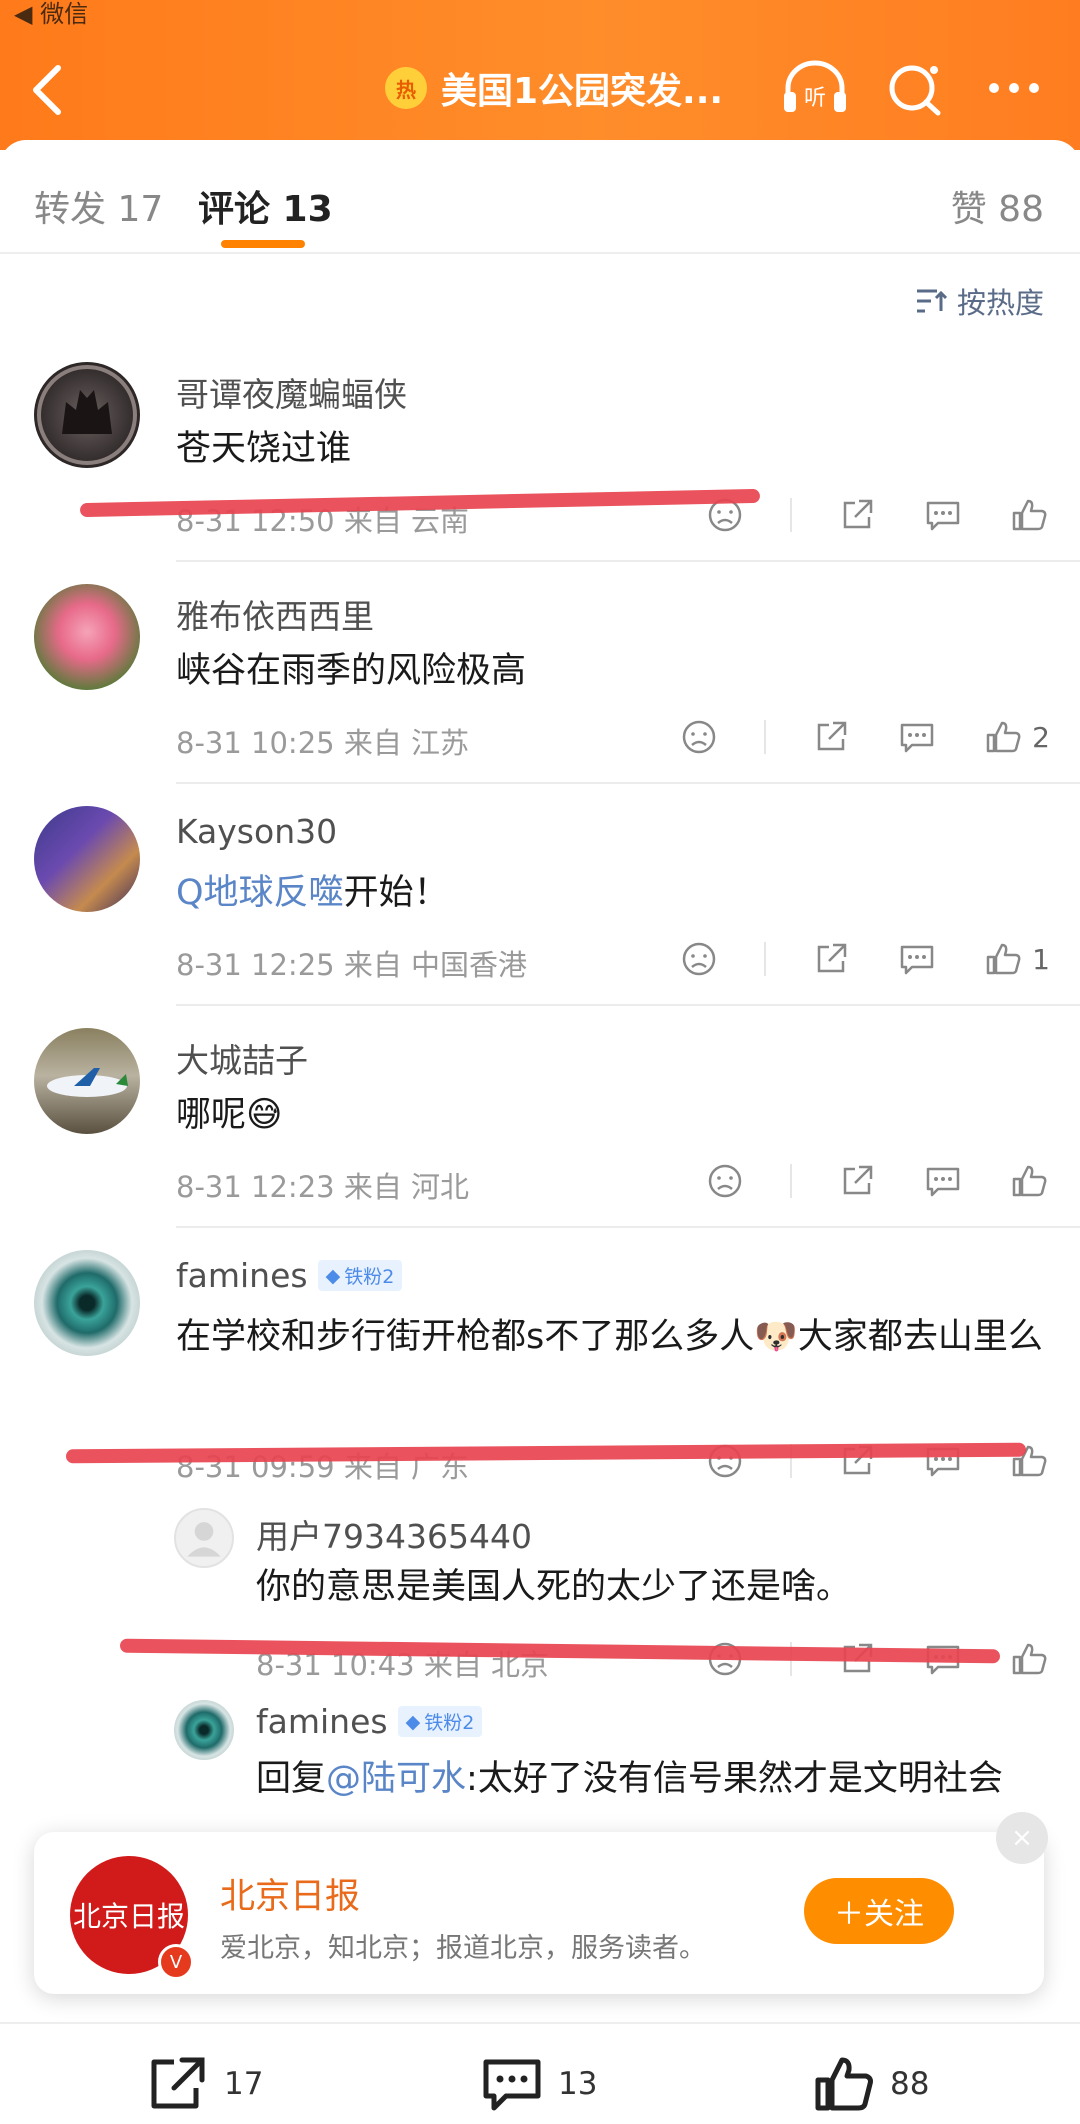  What do you see at coordinates (396, 1779) in the screenshot?
I see `mention-link: @陆可水` at bounding box center [396, 1779].